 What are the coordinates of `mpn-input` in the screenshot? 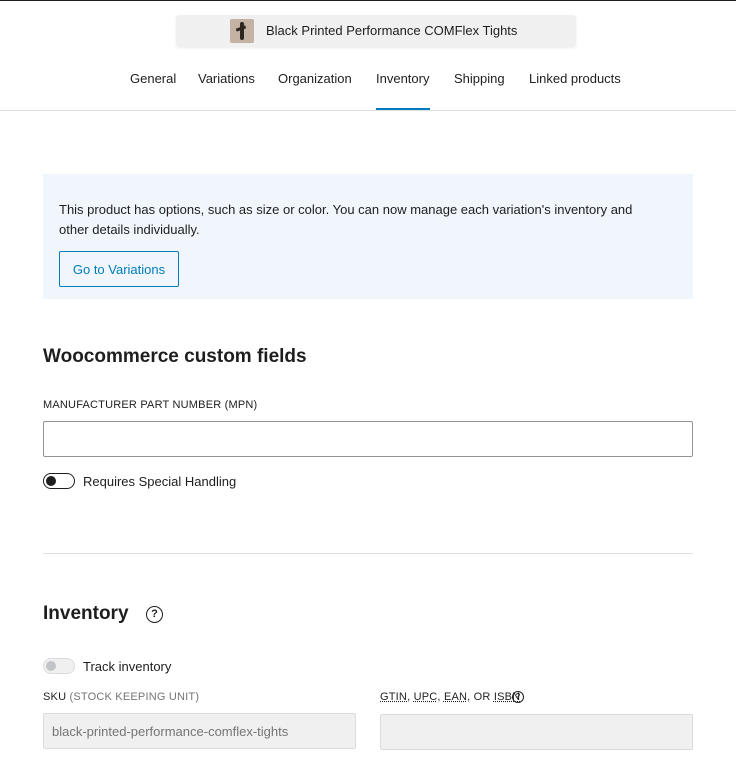 It's located at (368, 439).